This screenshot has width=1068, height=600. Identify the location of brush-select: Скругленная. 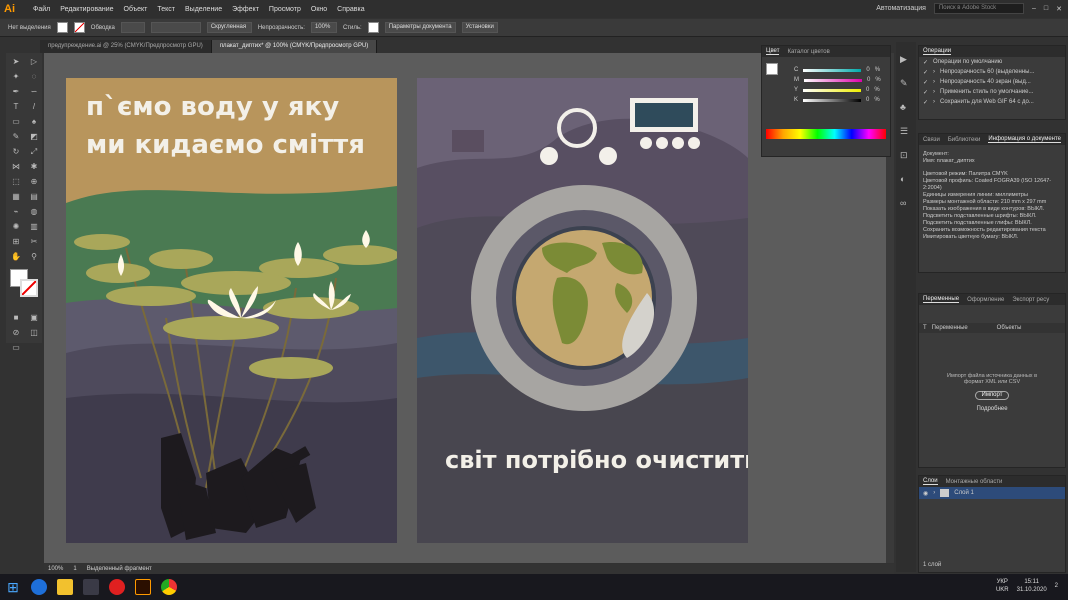
(229, 27).